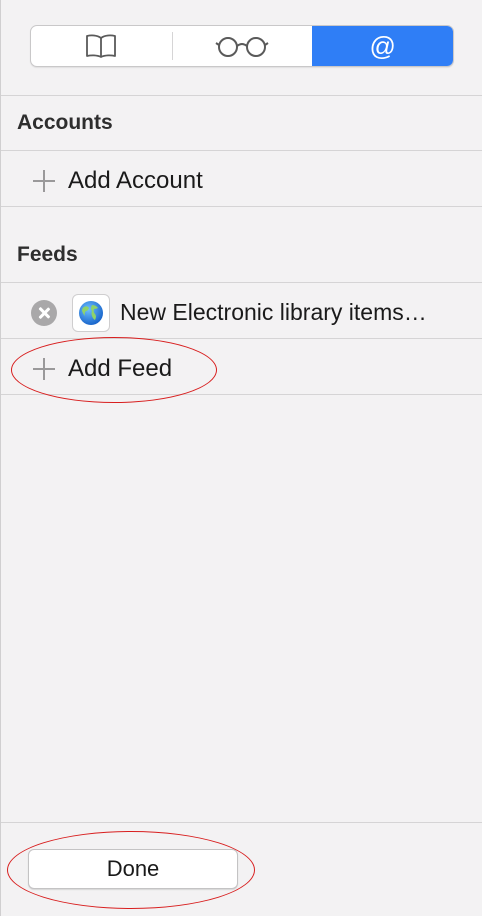 This screenshot has height=916, width=482. Describe the element at coordinates (135, 181) in the screenshot. I see `add-account-button: Add Account` at that location.